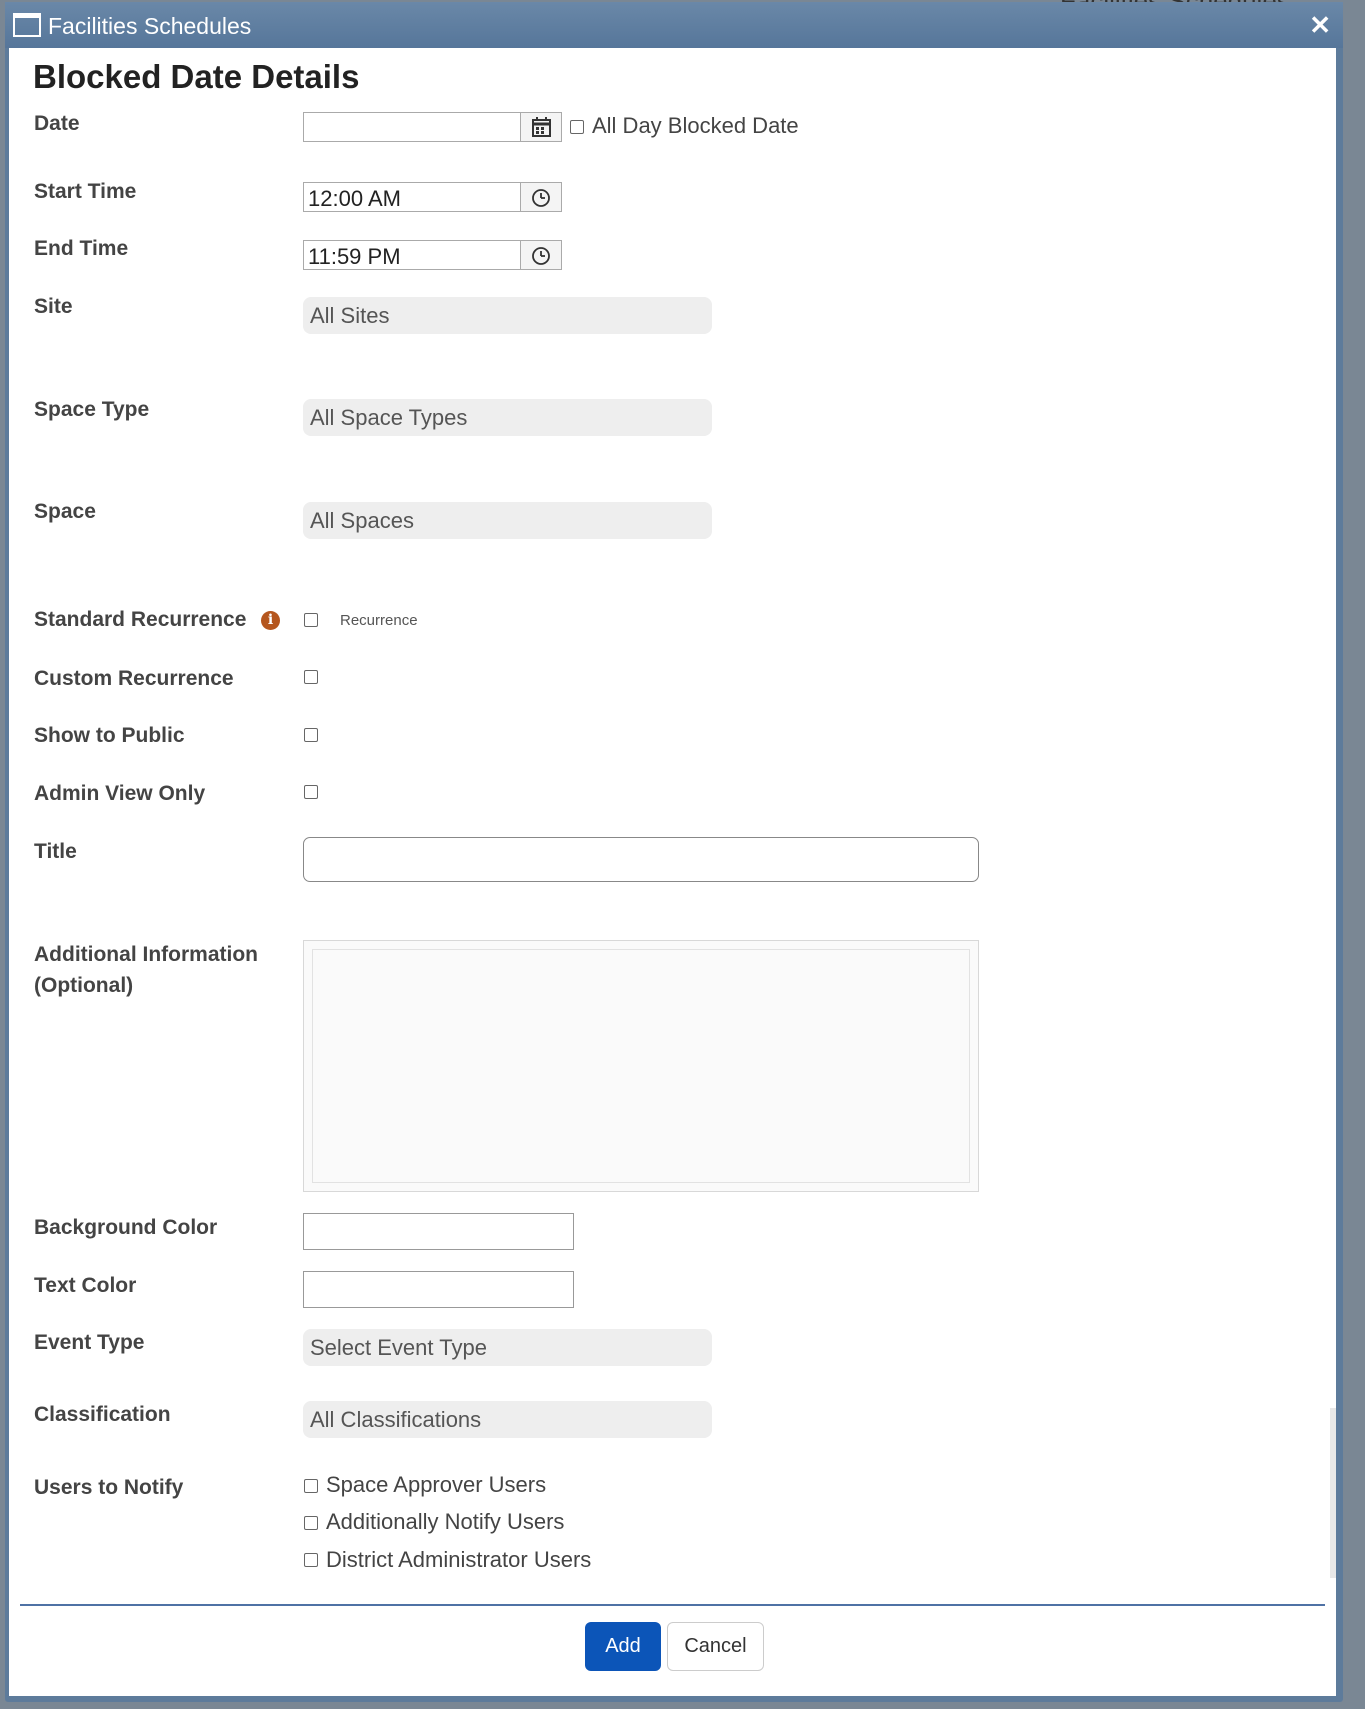 The height and width of the screenshot is (1709, 1365). I want to click on site-label: Site, so click(53, 306).